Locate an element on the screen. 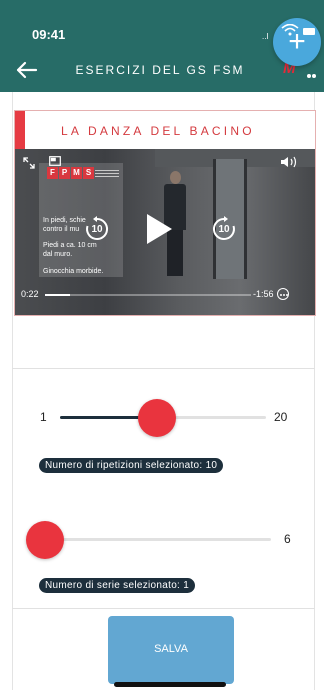 This screenshot has height=690, width=324. home-indicator is located at coordinates (170, 684).